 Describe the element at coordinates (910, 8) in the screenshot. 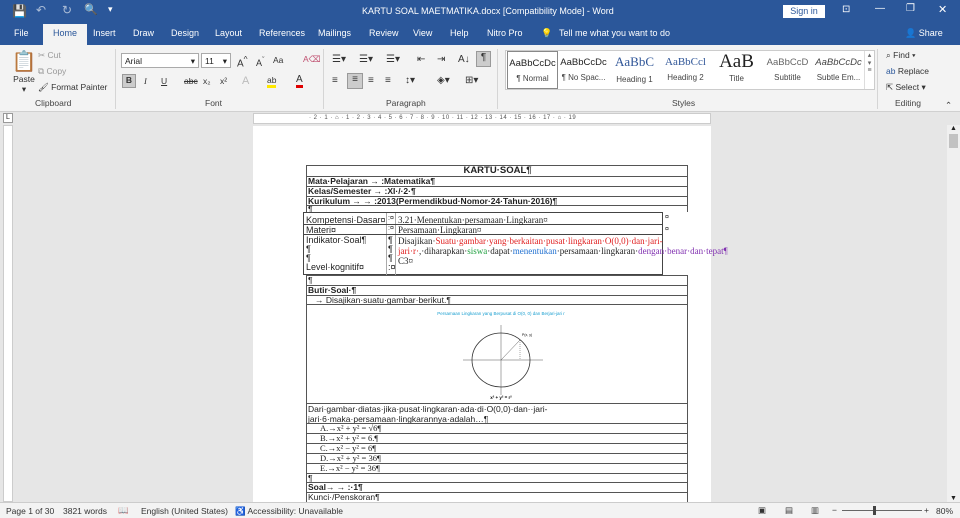

I see `restore-icon: ❐` at that location.